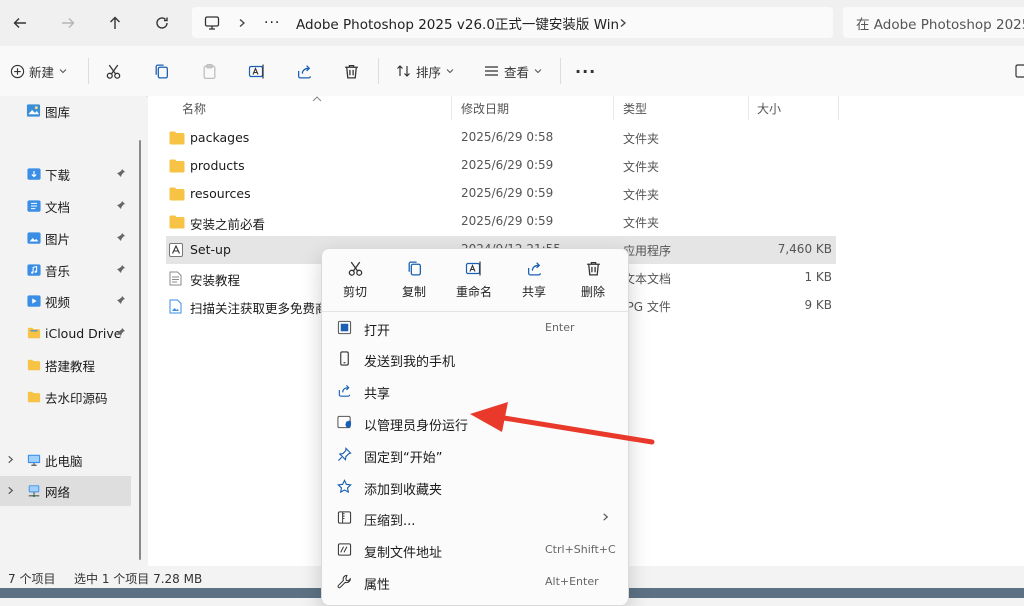 This screenshot has height=606, width=1024. What do you see at coordinates (344, 486) in the screenshot?
I see `star-icon` at bounding box center [344, 486].